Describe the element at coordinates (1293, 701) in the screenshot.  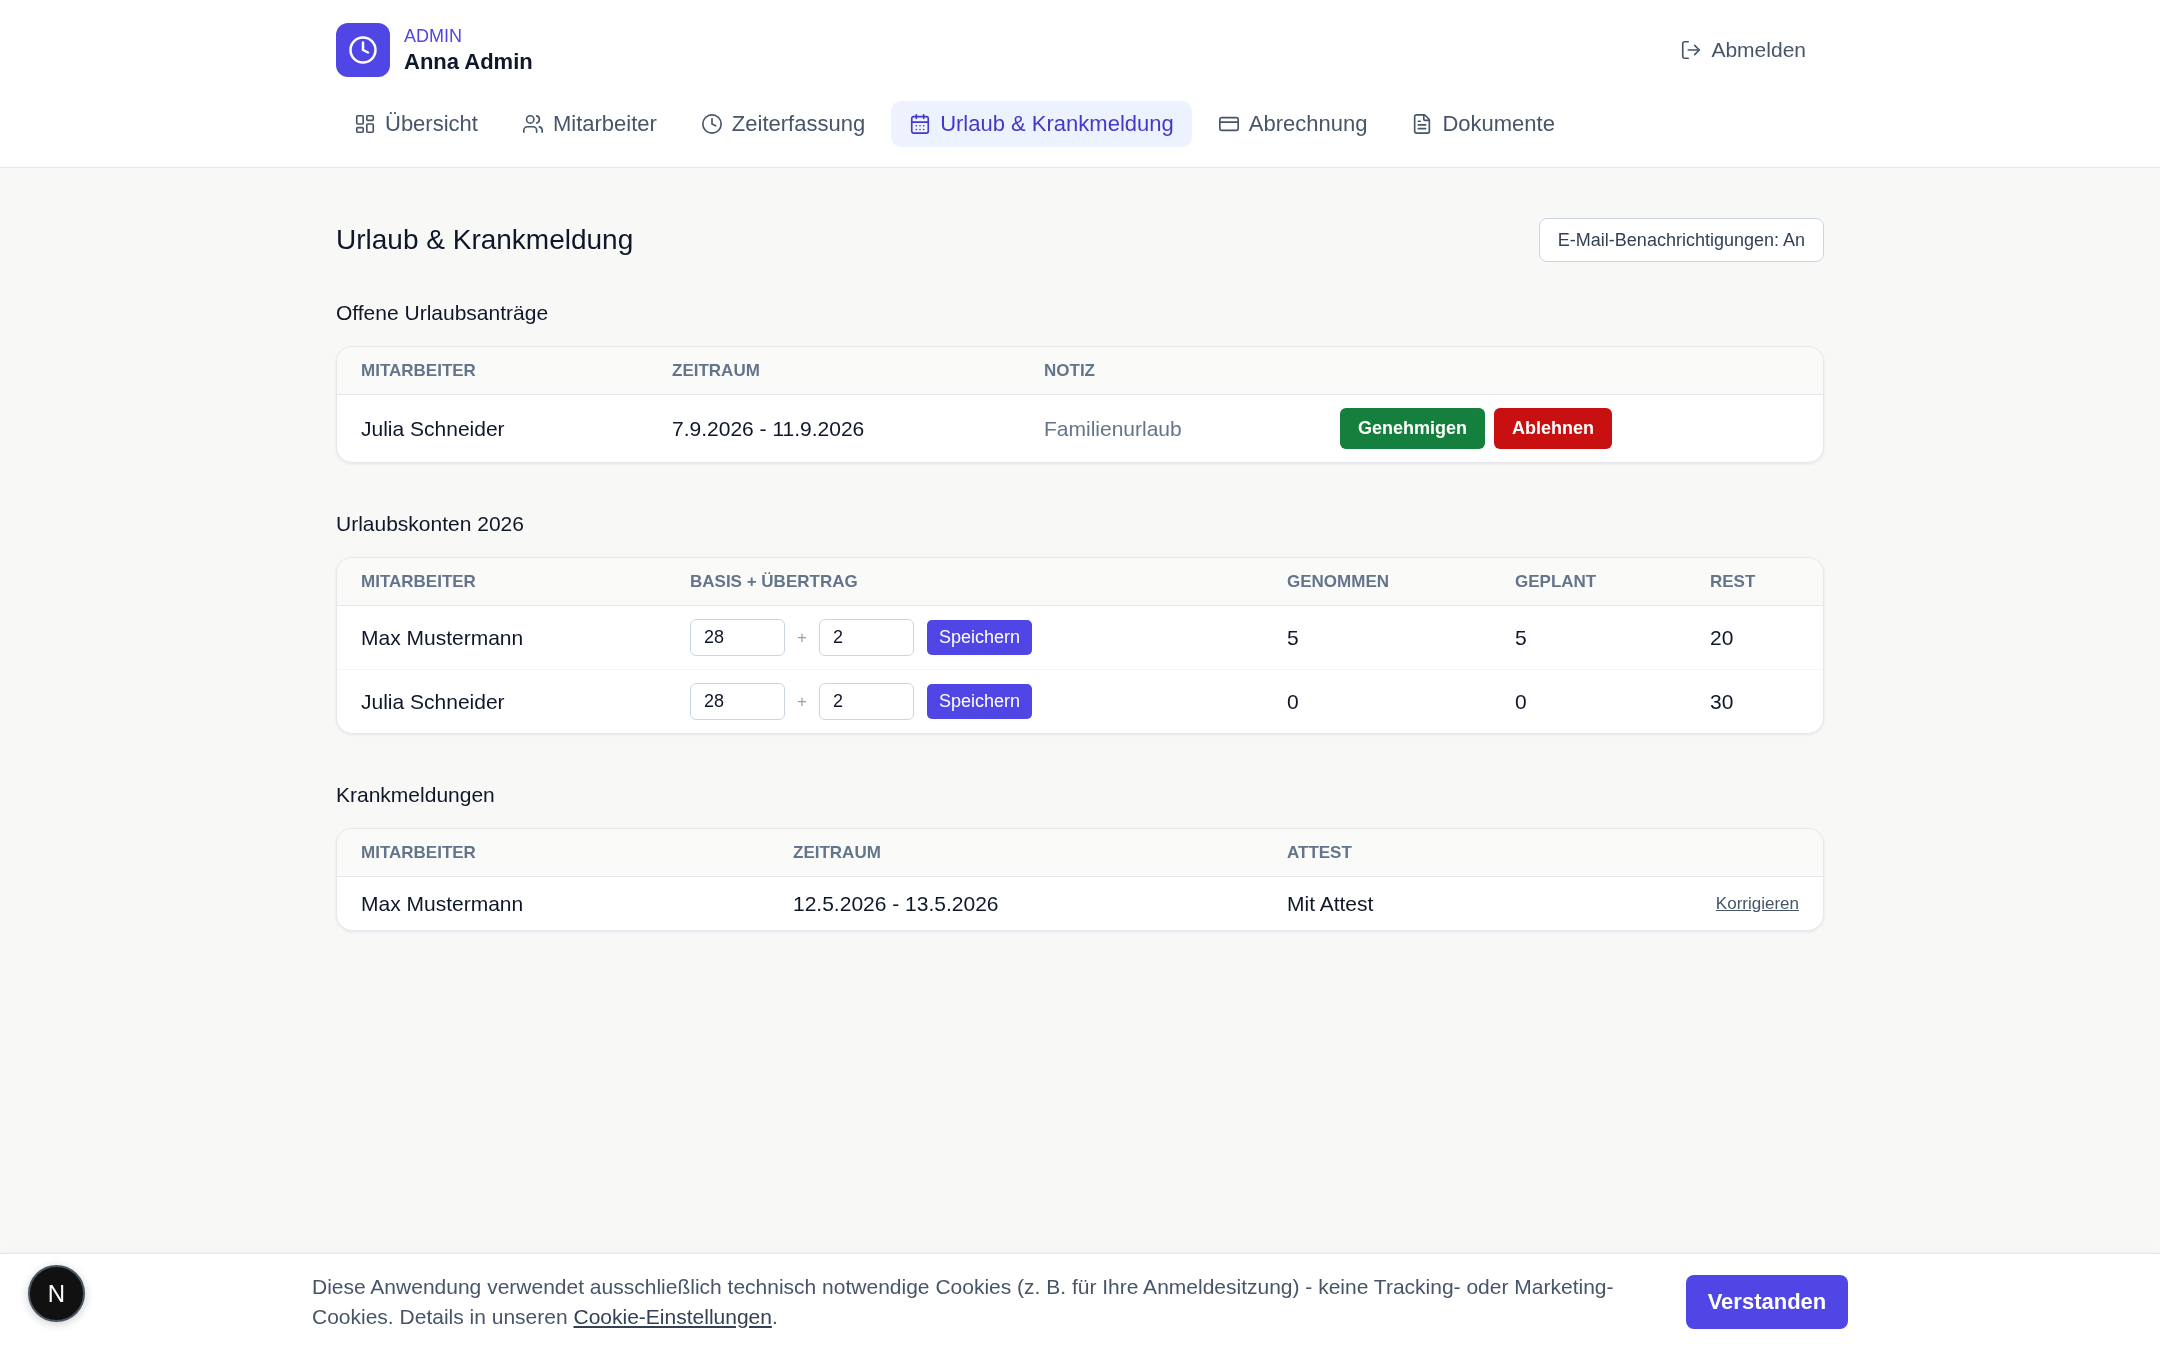
I see `days-taken: 0` at that location.